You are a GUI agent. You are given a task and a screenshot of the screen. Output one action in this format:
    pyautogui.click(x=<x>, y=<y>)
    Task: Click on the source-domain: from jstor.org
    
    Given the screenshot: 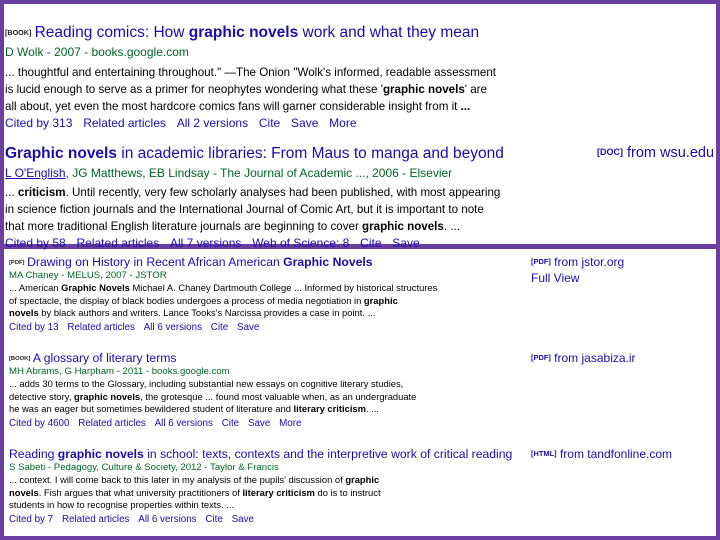 What is the action you would take?
    pyautogui.click(x=587, y=262)
    